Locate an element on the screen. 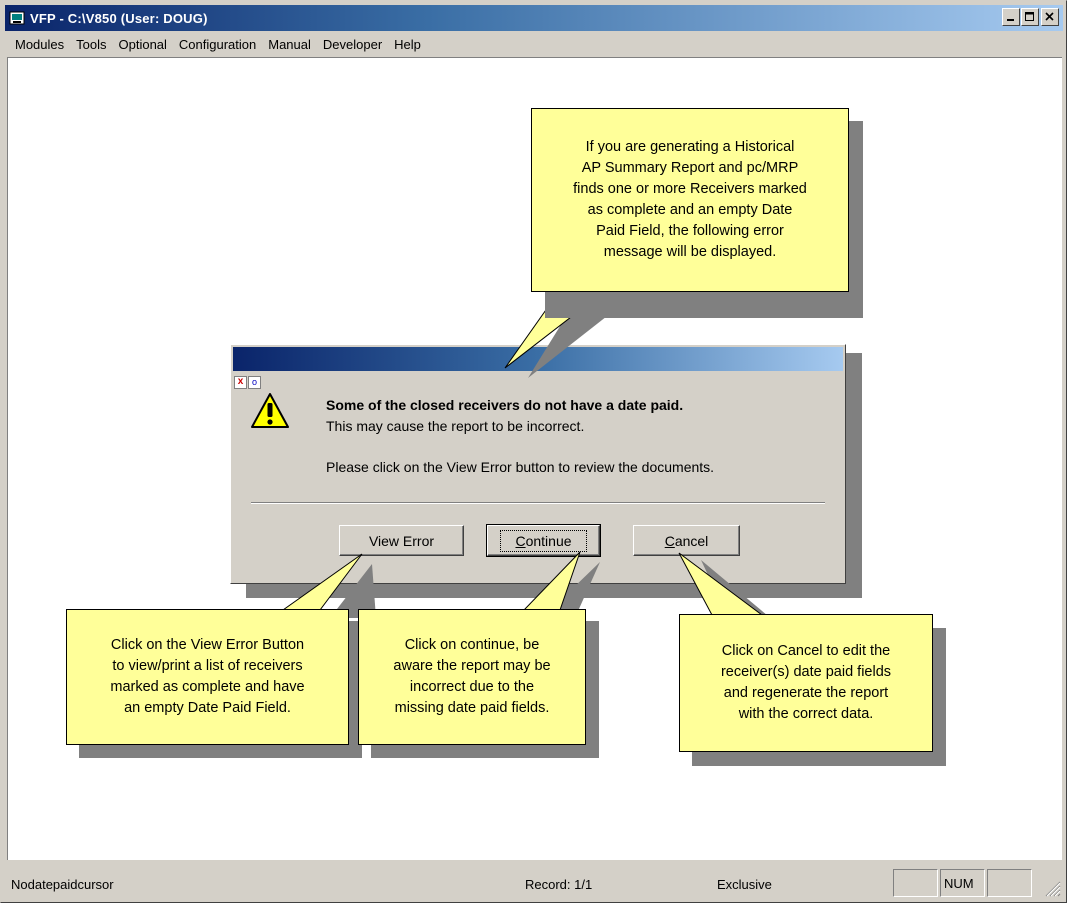 This screenshot has height=903, width=1067. close-button is located at coordinates (1050, 17).